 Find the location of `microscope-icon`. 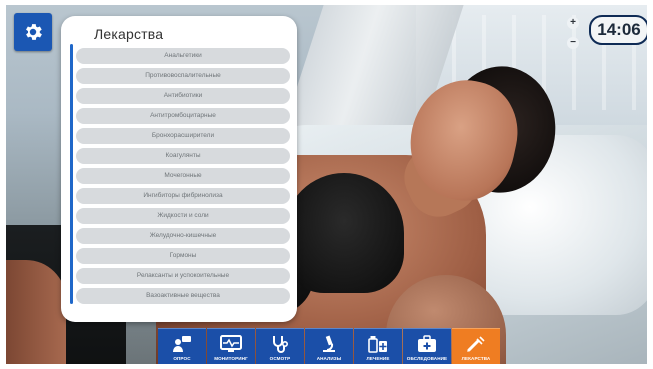

microscope-icon is located at coordinates (329, 343).